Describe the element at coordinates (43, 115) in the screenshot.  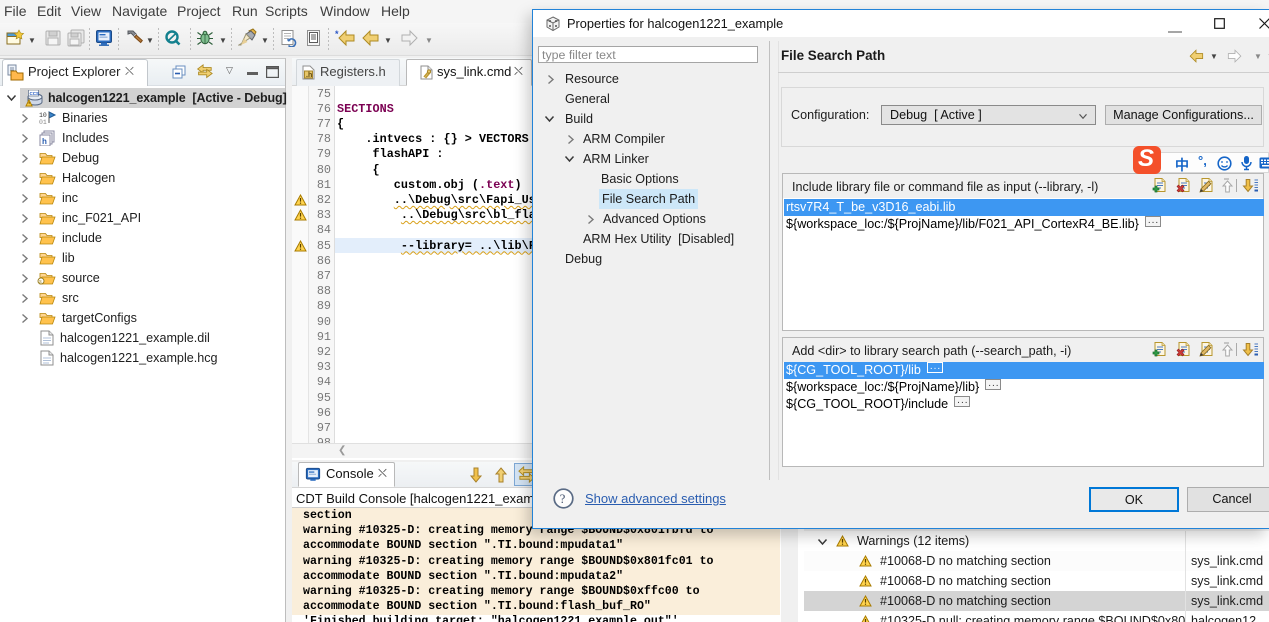
I see `svg-text: 10` at that location.